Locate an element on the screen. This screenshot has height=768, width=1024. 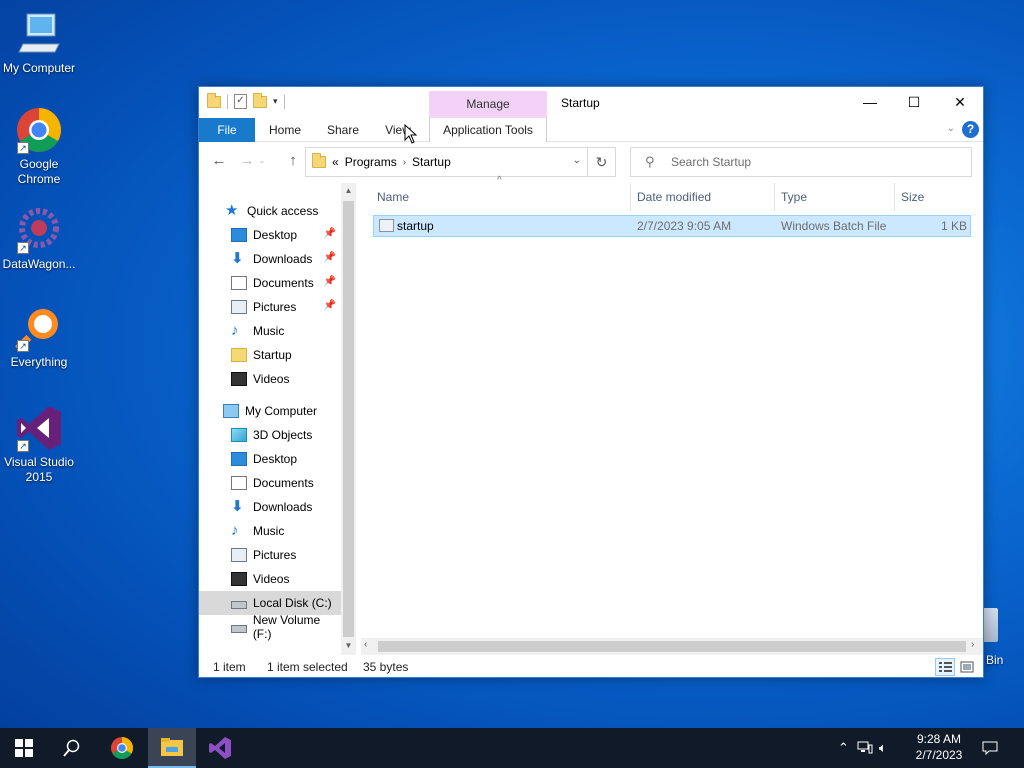
search-icon is located at coordinates (71, 748).